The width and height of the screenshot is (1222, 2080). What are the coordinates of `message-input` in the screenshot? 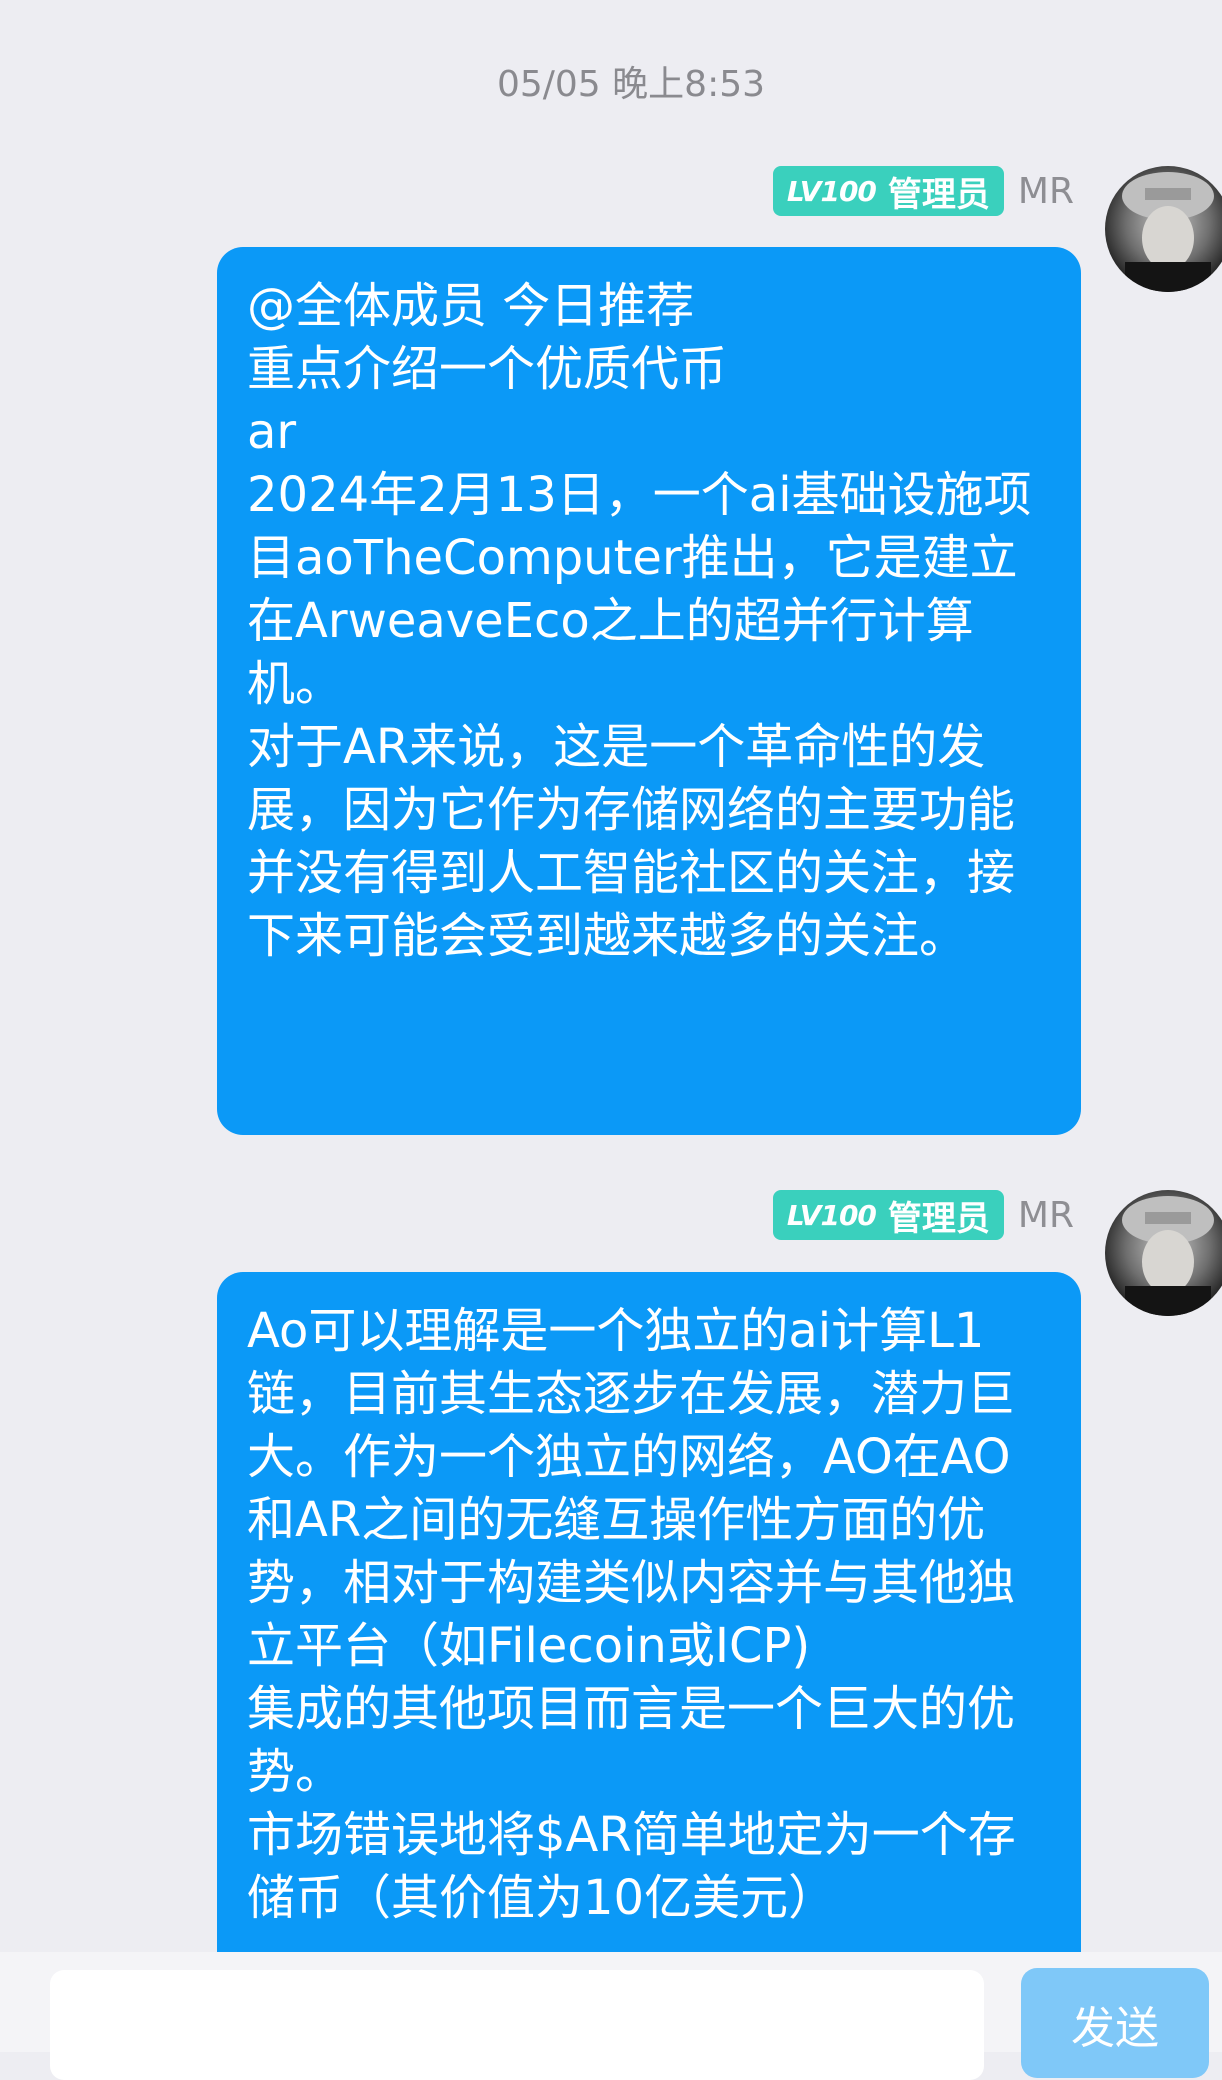 It's located at (517, 2025).